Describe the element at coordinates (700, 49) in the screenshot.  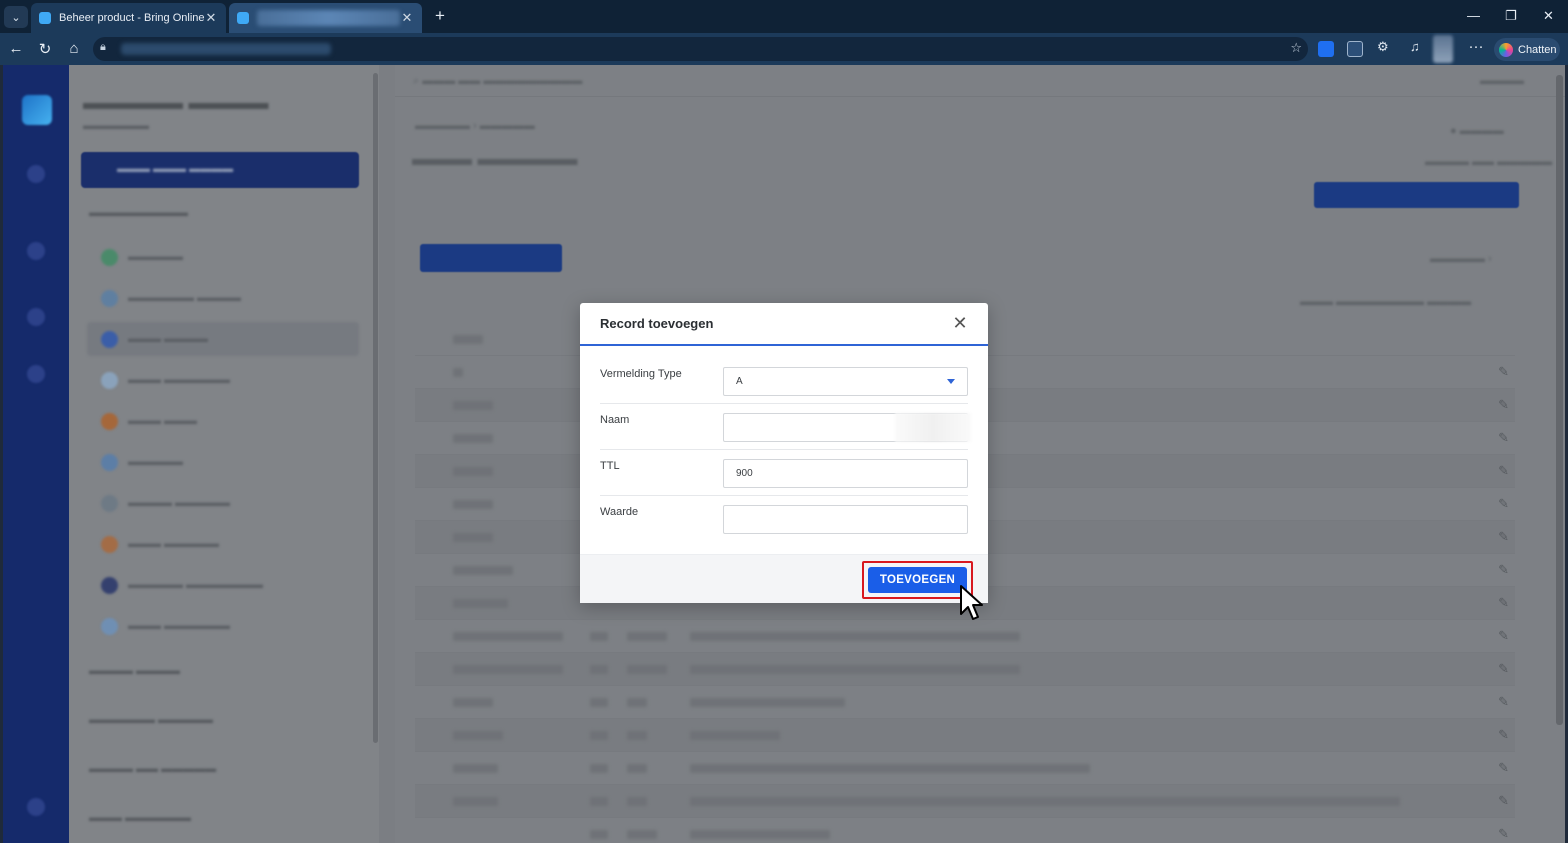
I see `address-bar: 🔒︎ ☆` at that location.